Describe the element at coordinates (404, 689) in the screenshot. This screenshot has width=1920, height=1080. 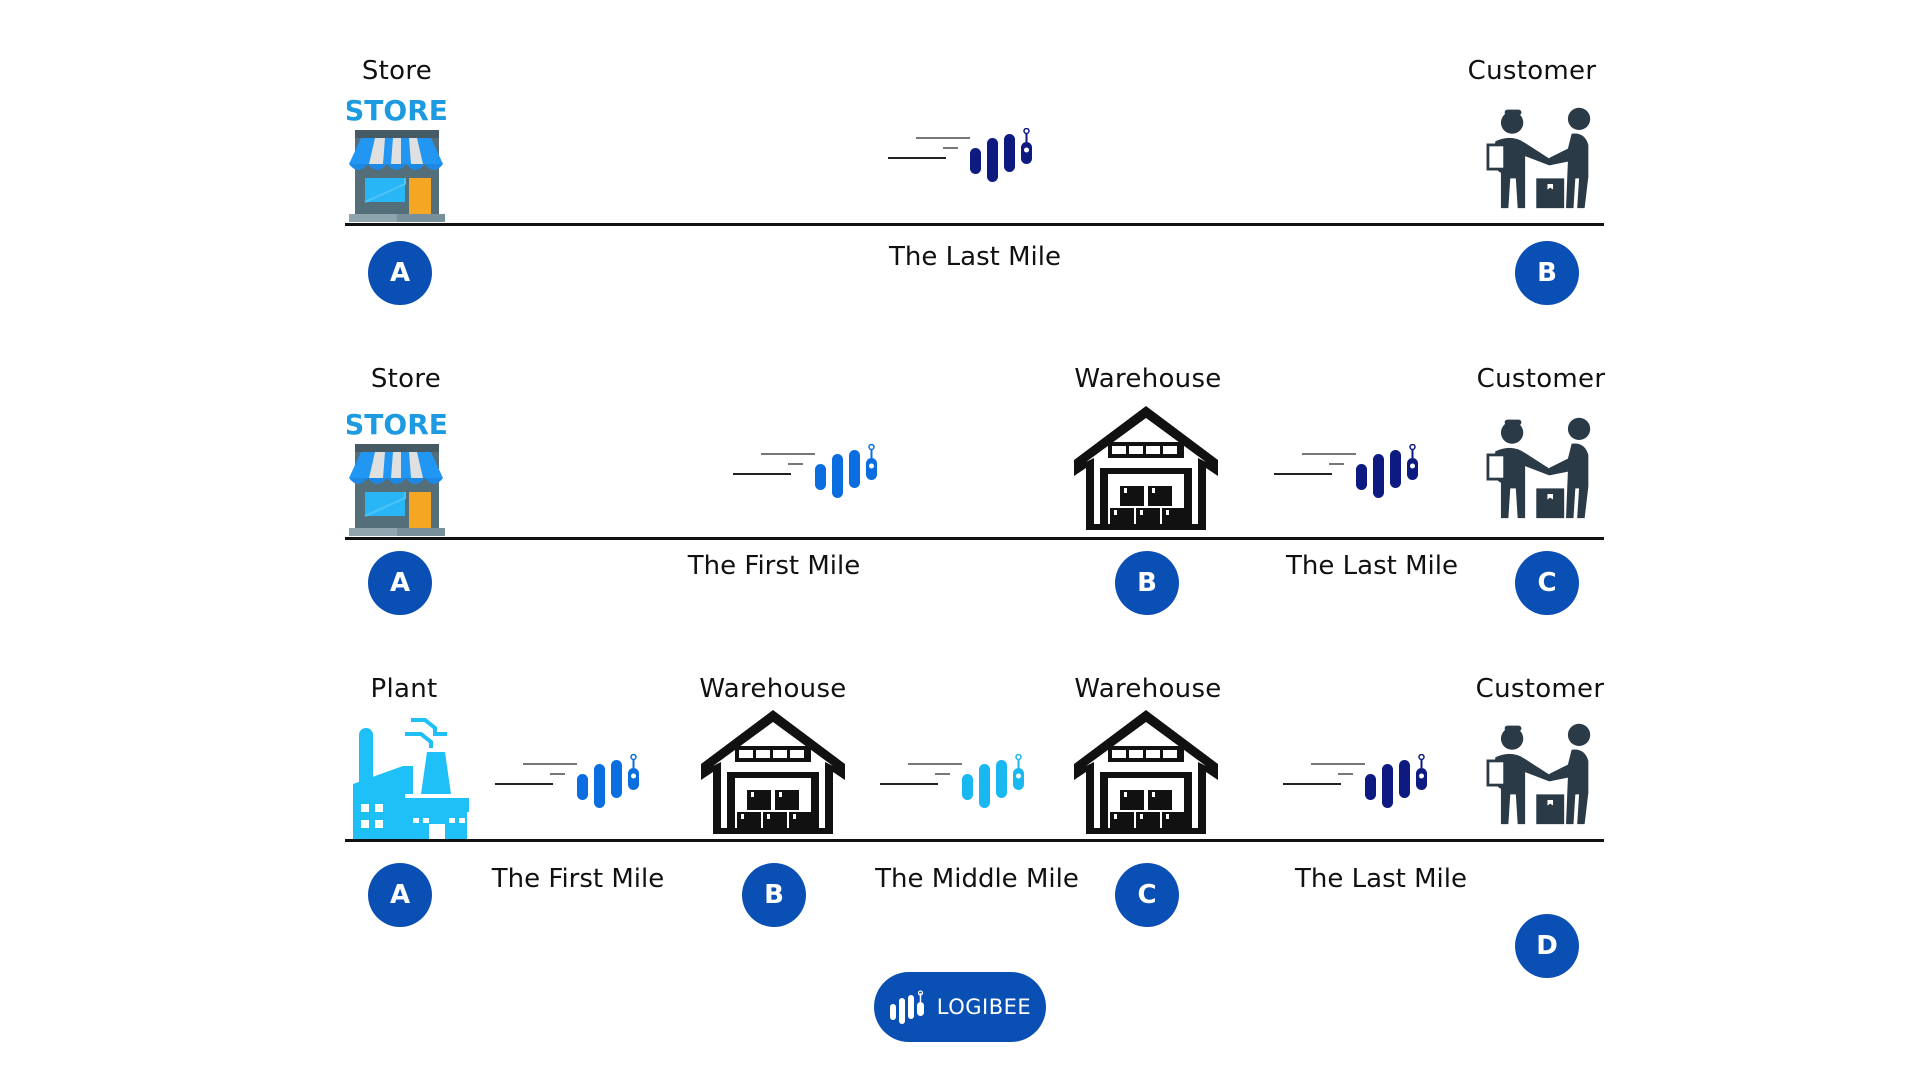
I see `node-label-plant: Plant` at that location.